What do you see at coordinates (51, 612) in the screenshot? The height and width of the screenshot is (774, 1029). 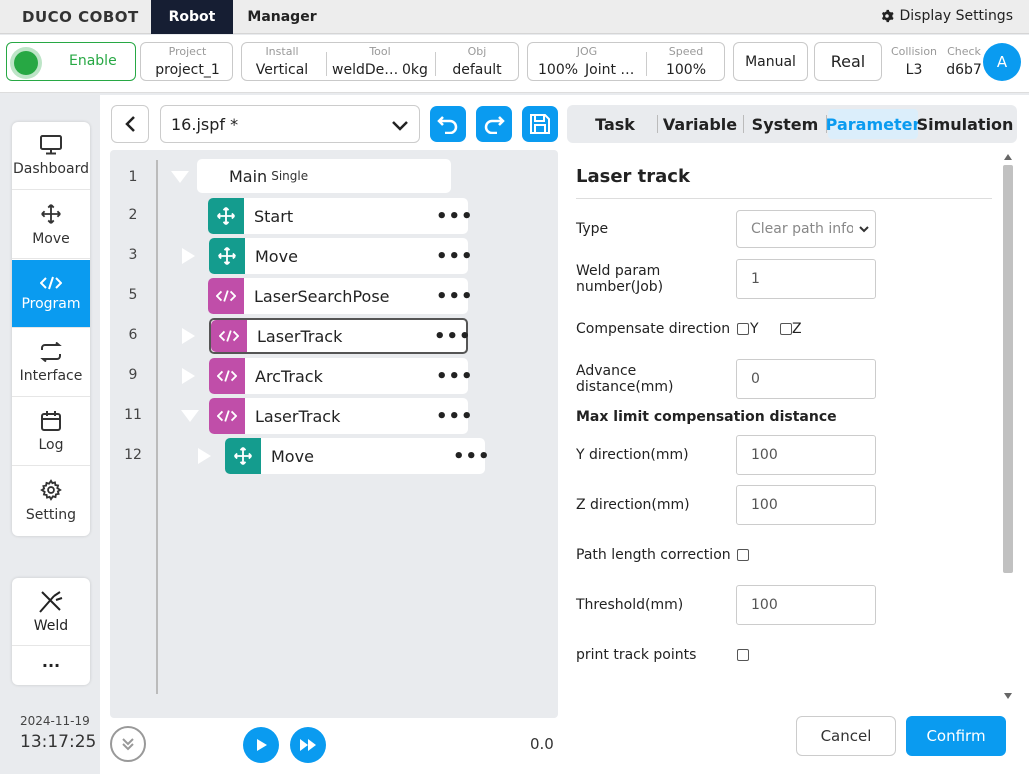 I see `sidebar-item-weld: Weld` at bounding box center [51, 612].